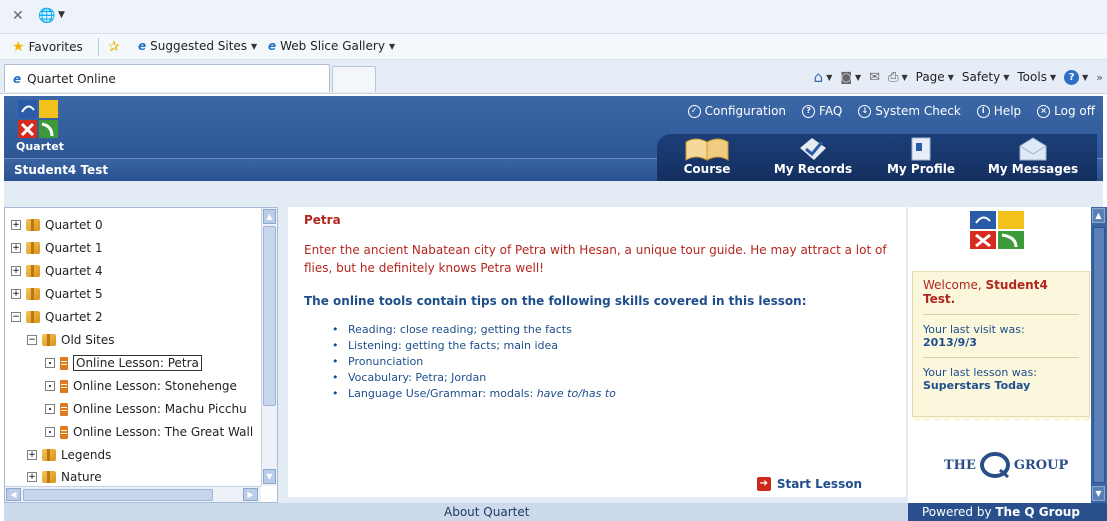 Image resolution: width=1107 pixels, height=521 pixels. What do you see at coordinates (69, 455) in the screenshot?
I see `tree-node-legends: + Legends` at bounding box center [69, 455].